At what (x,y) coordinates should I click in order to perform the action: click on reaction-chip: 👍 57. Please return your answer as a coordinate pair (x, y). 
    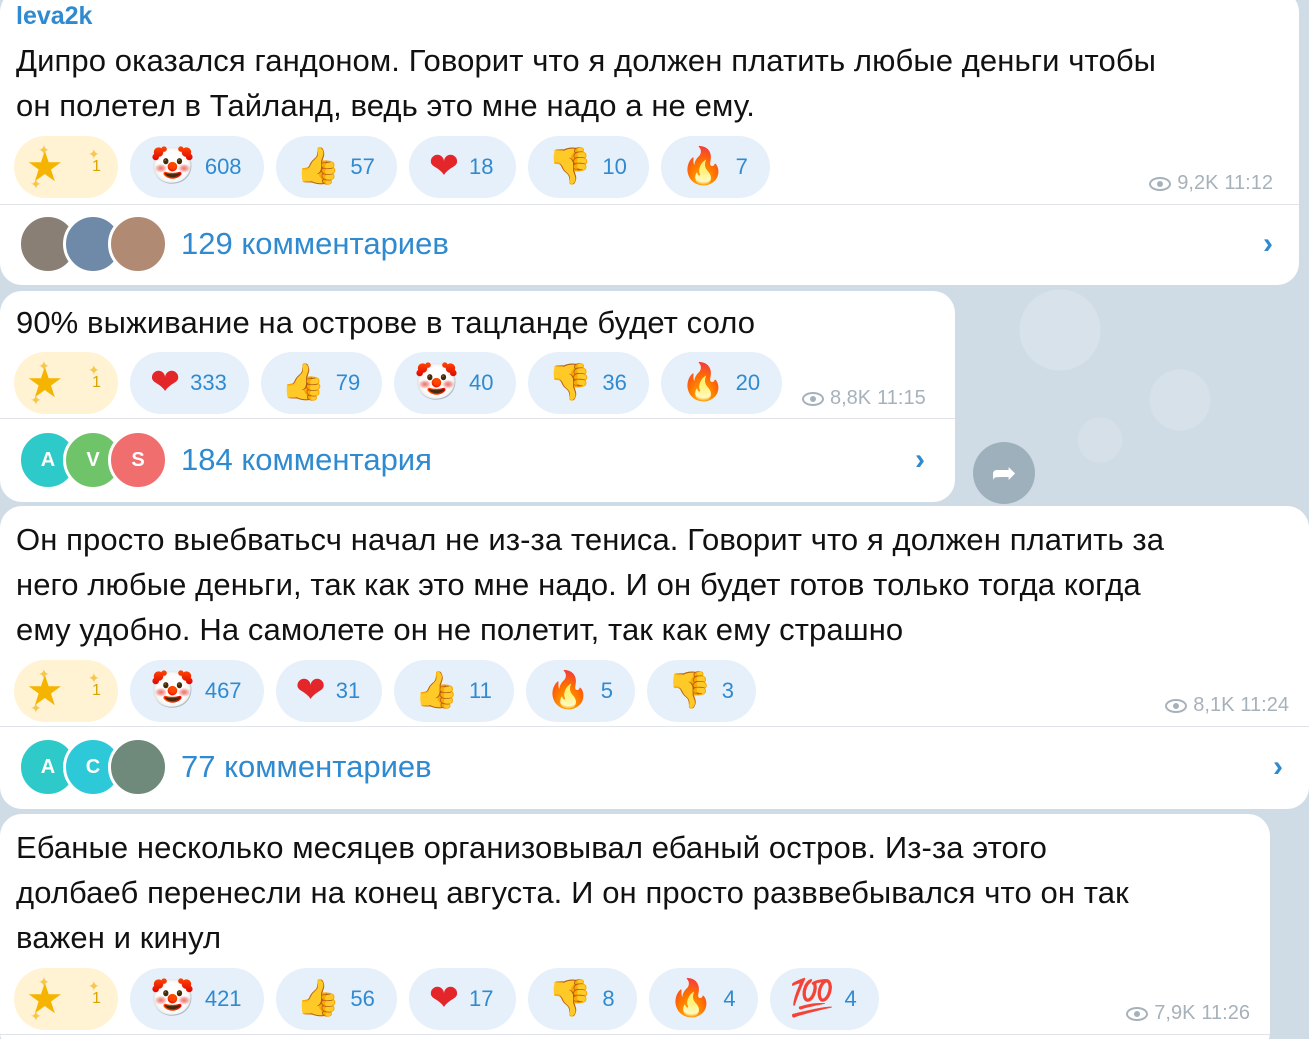
    Looking at the image, I should click on (336, 167).